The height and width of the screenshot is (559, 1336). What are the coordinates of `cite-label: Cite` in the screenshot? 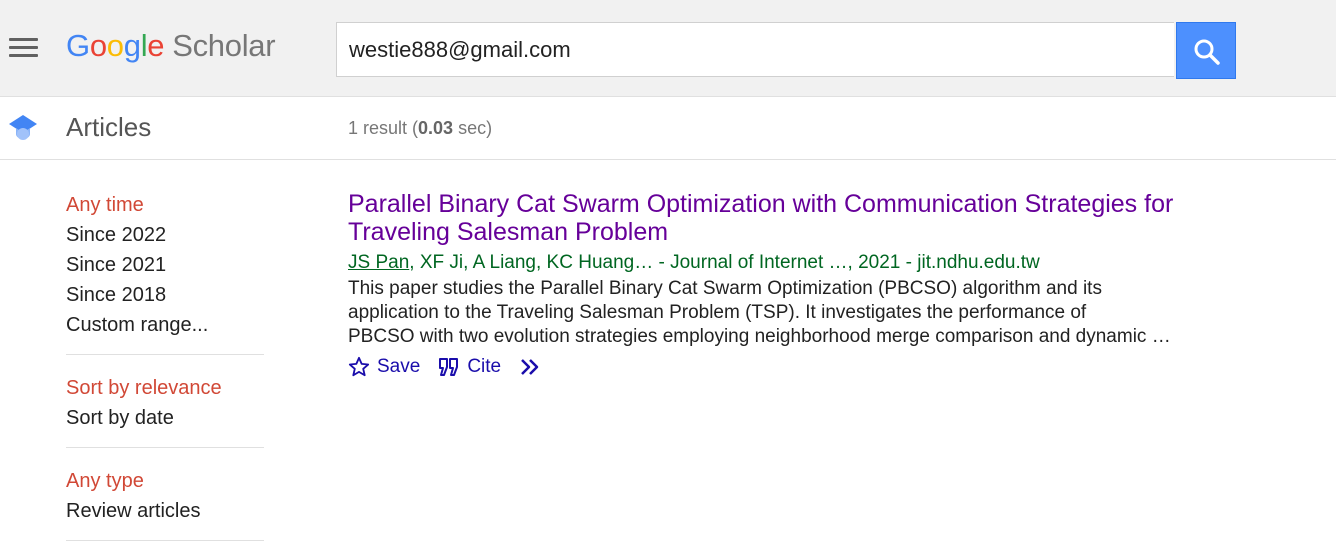 It's located at (484, 366).